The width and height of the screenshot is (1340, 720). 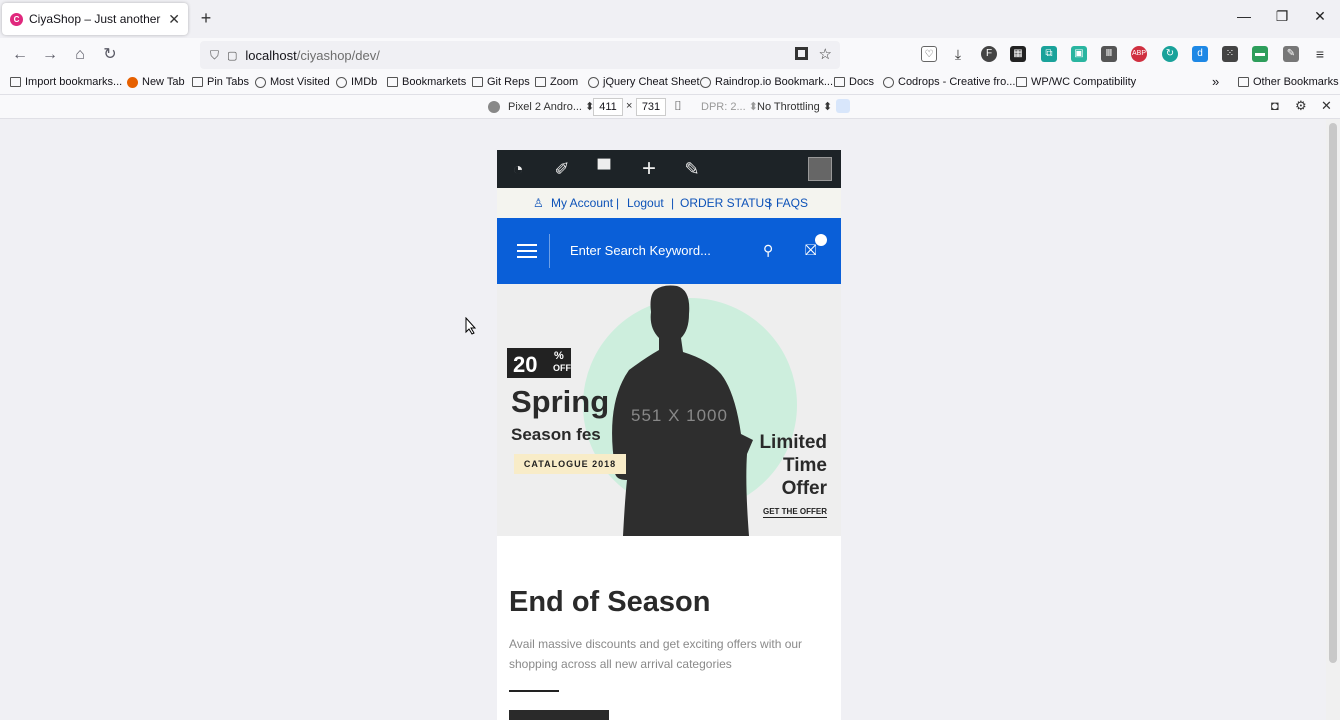 I want to click on badge-off: OFF, so click(x=562, y=368).